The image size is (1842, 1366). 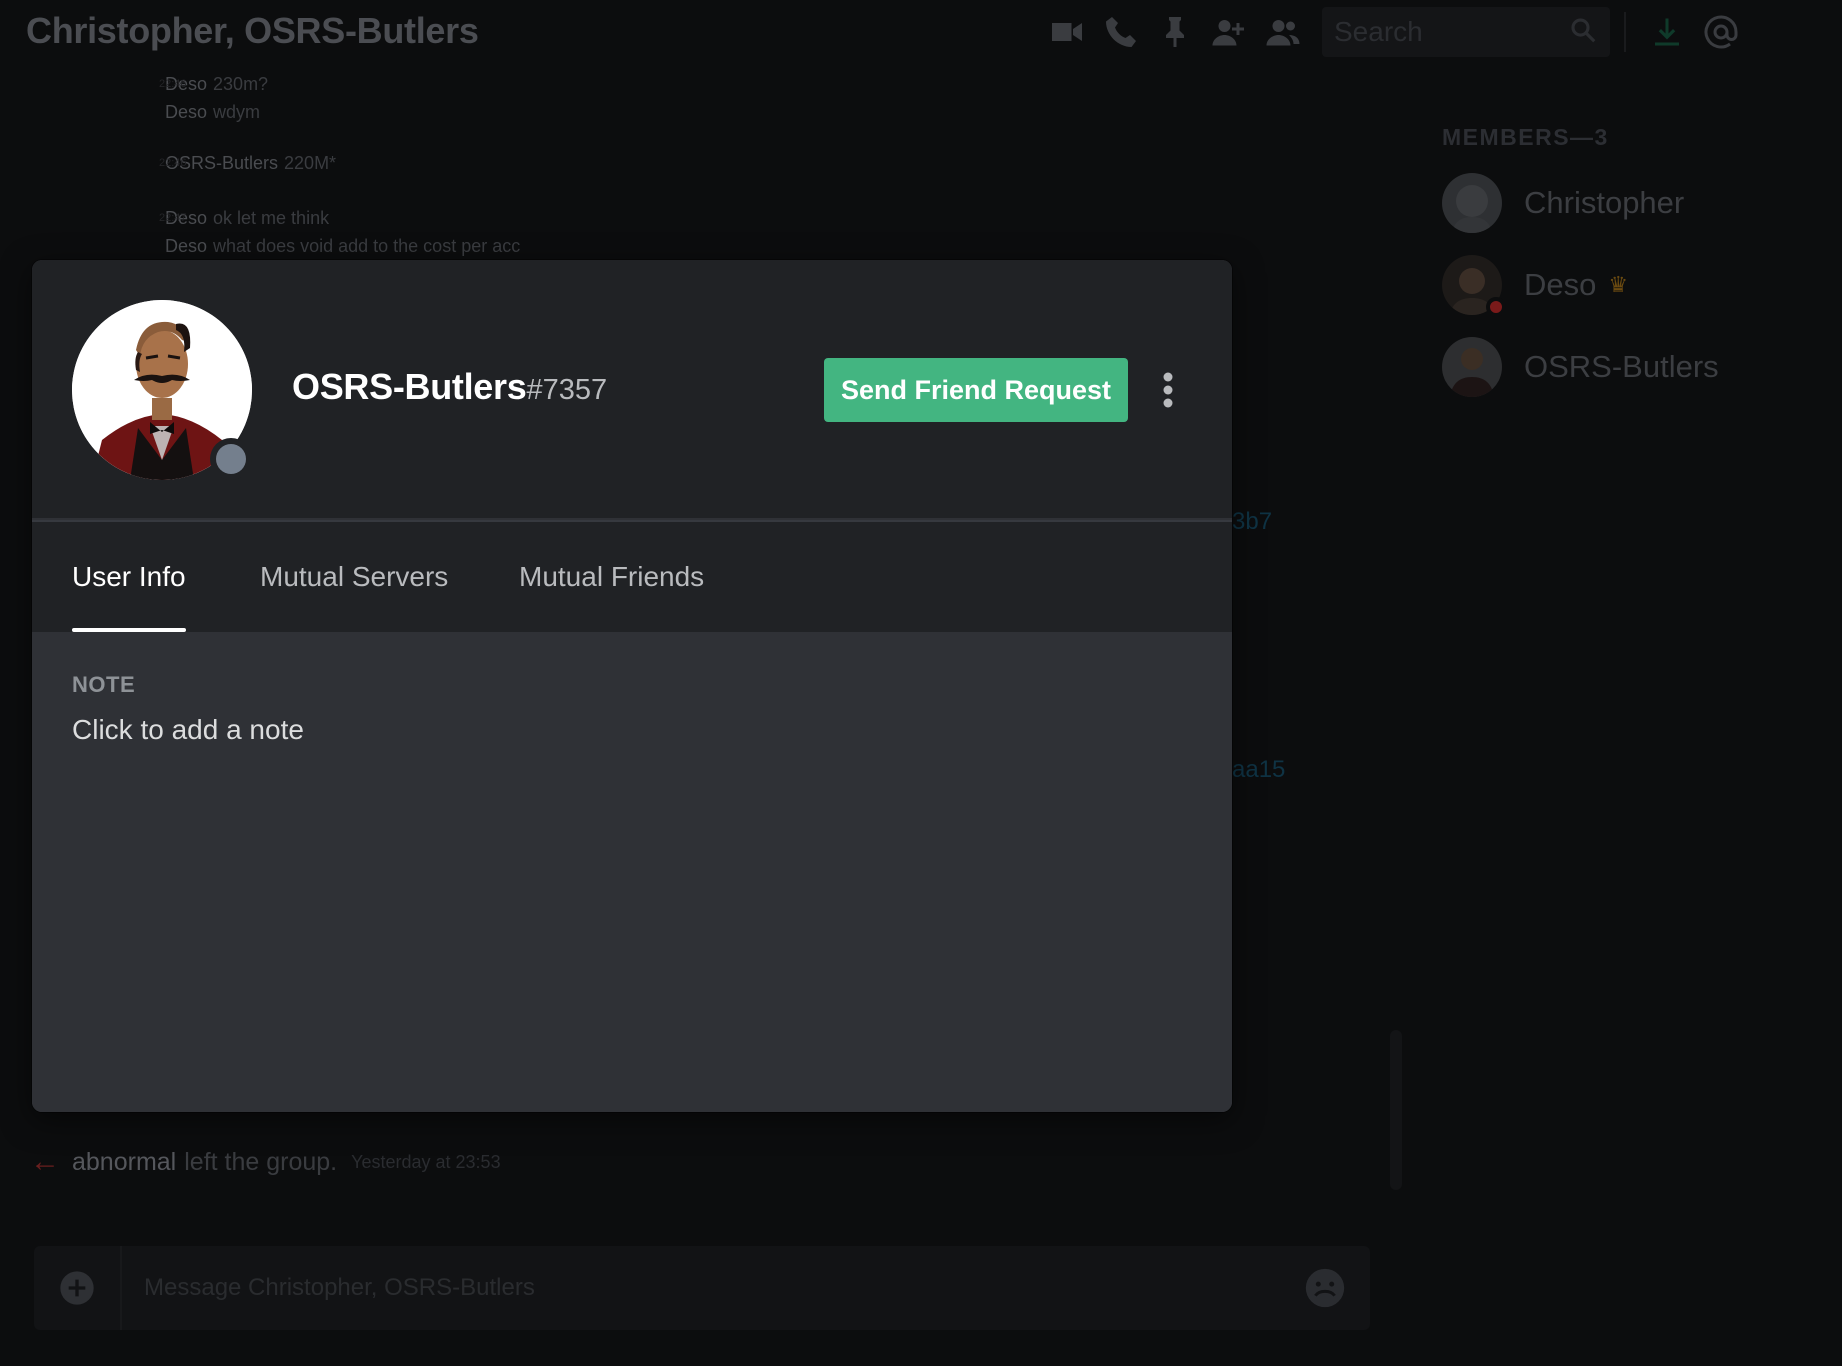 What do you see at coordinates (1175, 32) in the screenshot?
I see `pin-icon` at bounding box center [1175, 32].